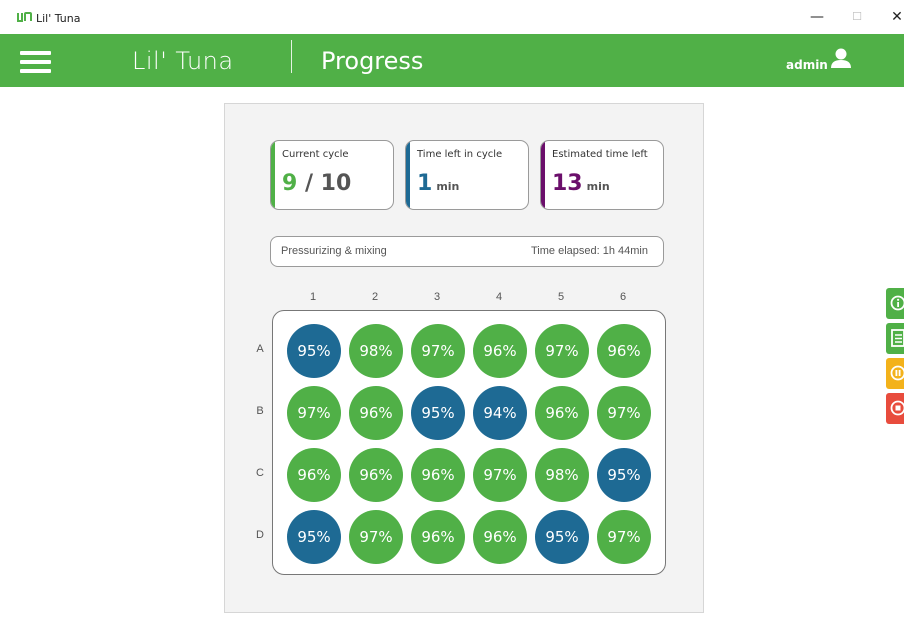 The width and height of the screenshot is (904, 631). What do you see at coordinates (500, 413) in the screenshot?
I see `plate-well: 94%` at bounding box center [500, 413].